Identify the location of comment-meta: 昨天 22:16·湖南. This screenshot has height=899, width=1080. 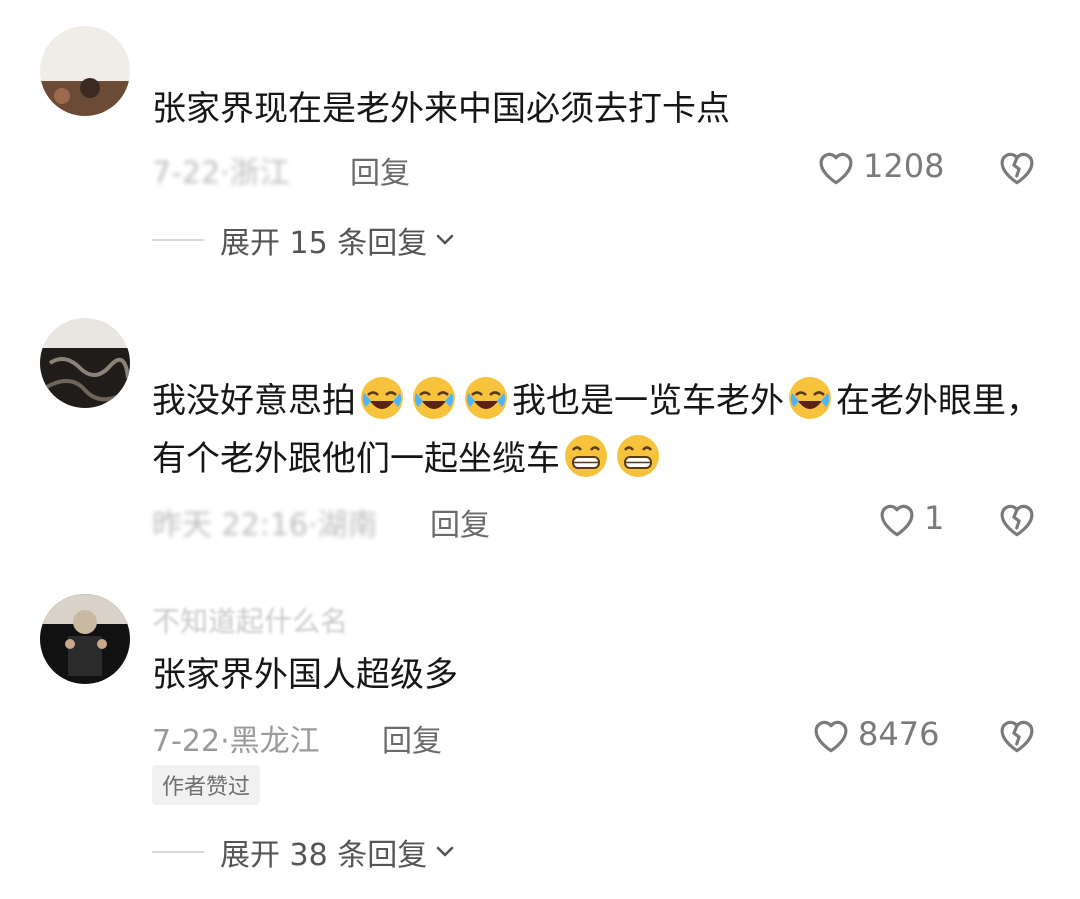
(265, 522).